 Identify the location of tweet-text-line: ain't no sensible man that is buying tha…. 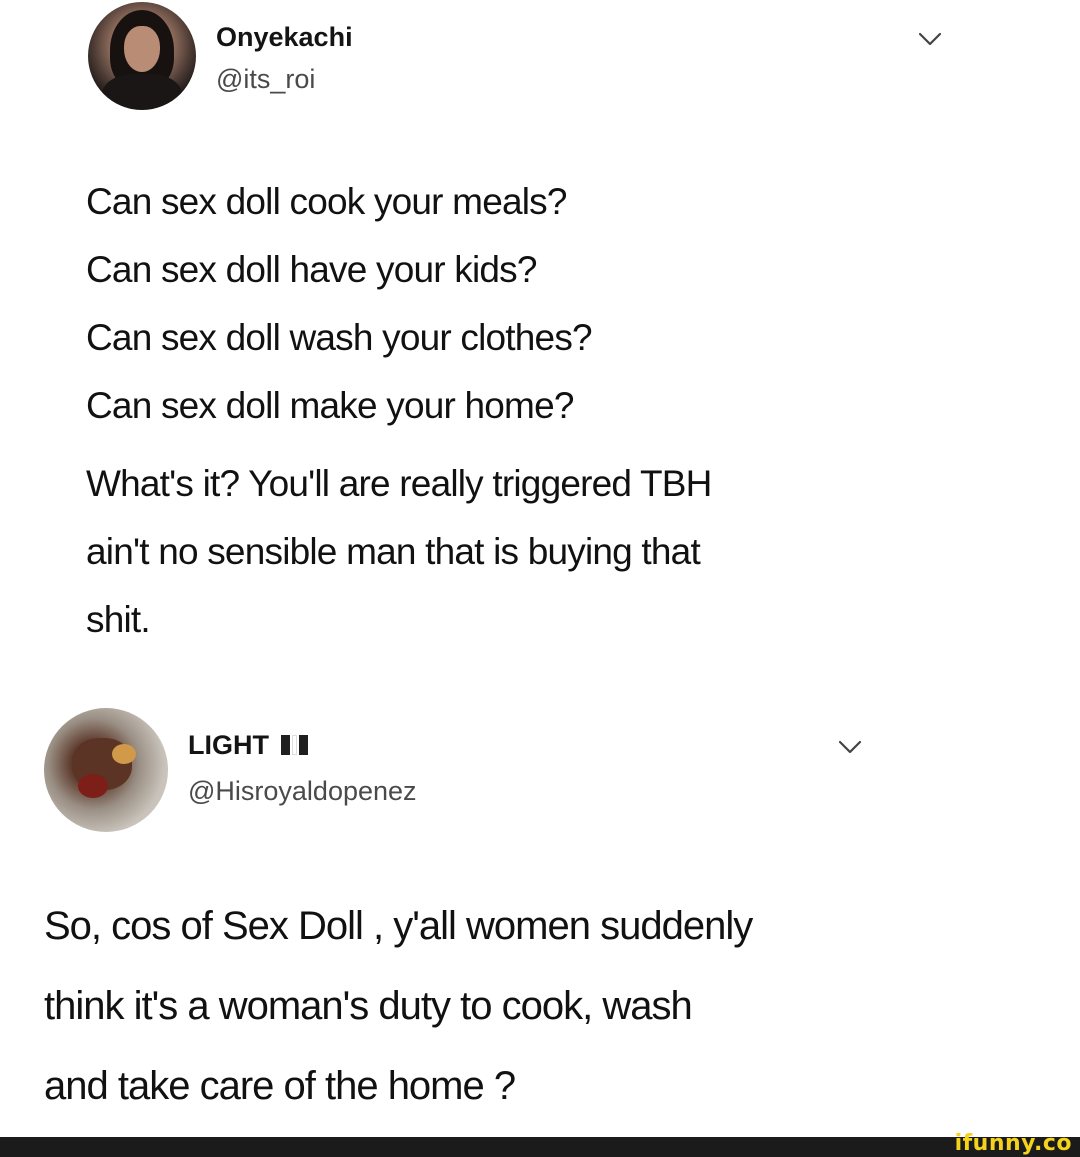
(393, 551).